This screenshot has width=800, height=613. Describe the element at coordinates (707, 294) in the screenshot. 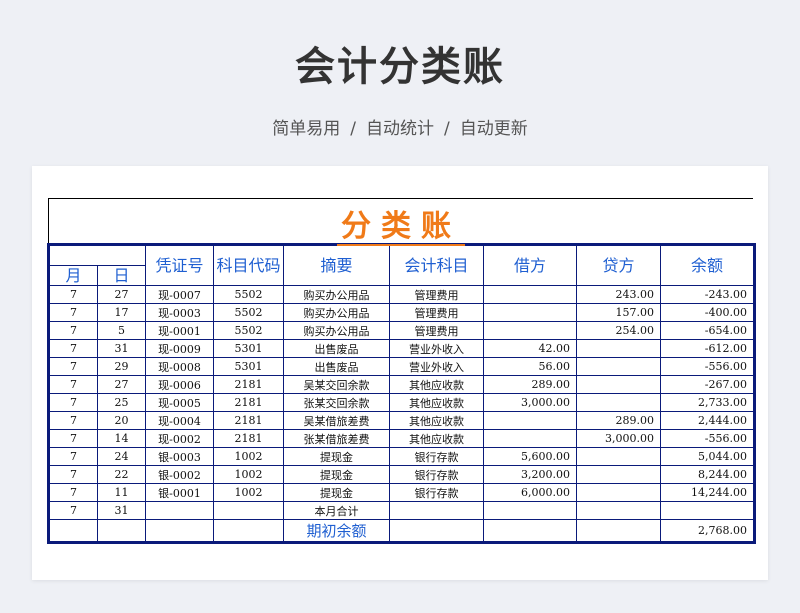

I see `cell-balance: -243.00` at that location.